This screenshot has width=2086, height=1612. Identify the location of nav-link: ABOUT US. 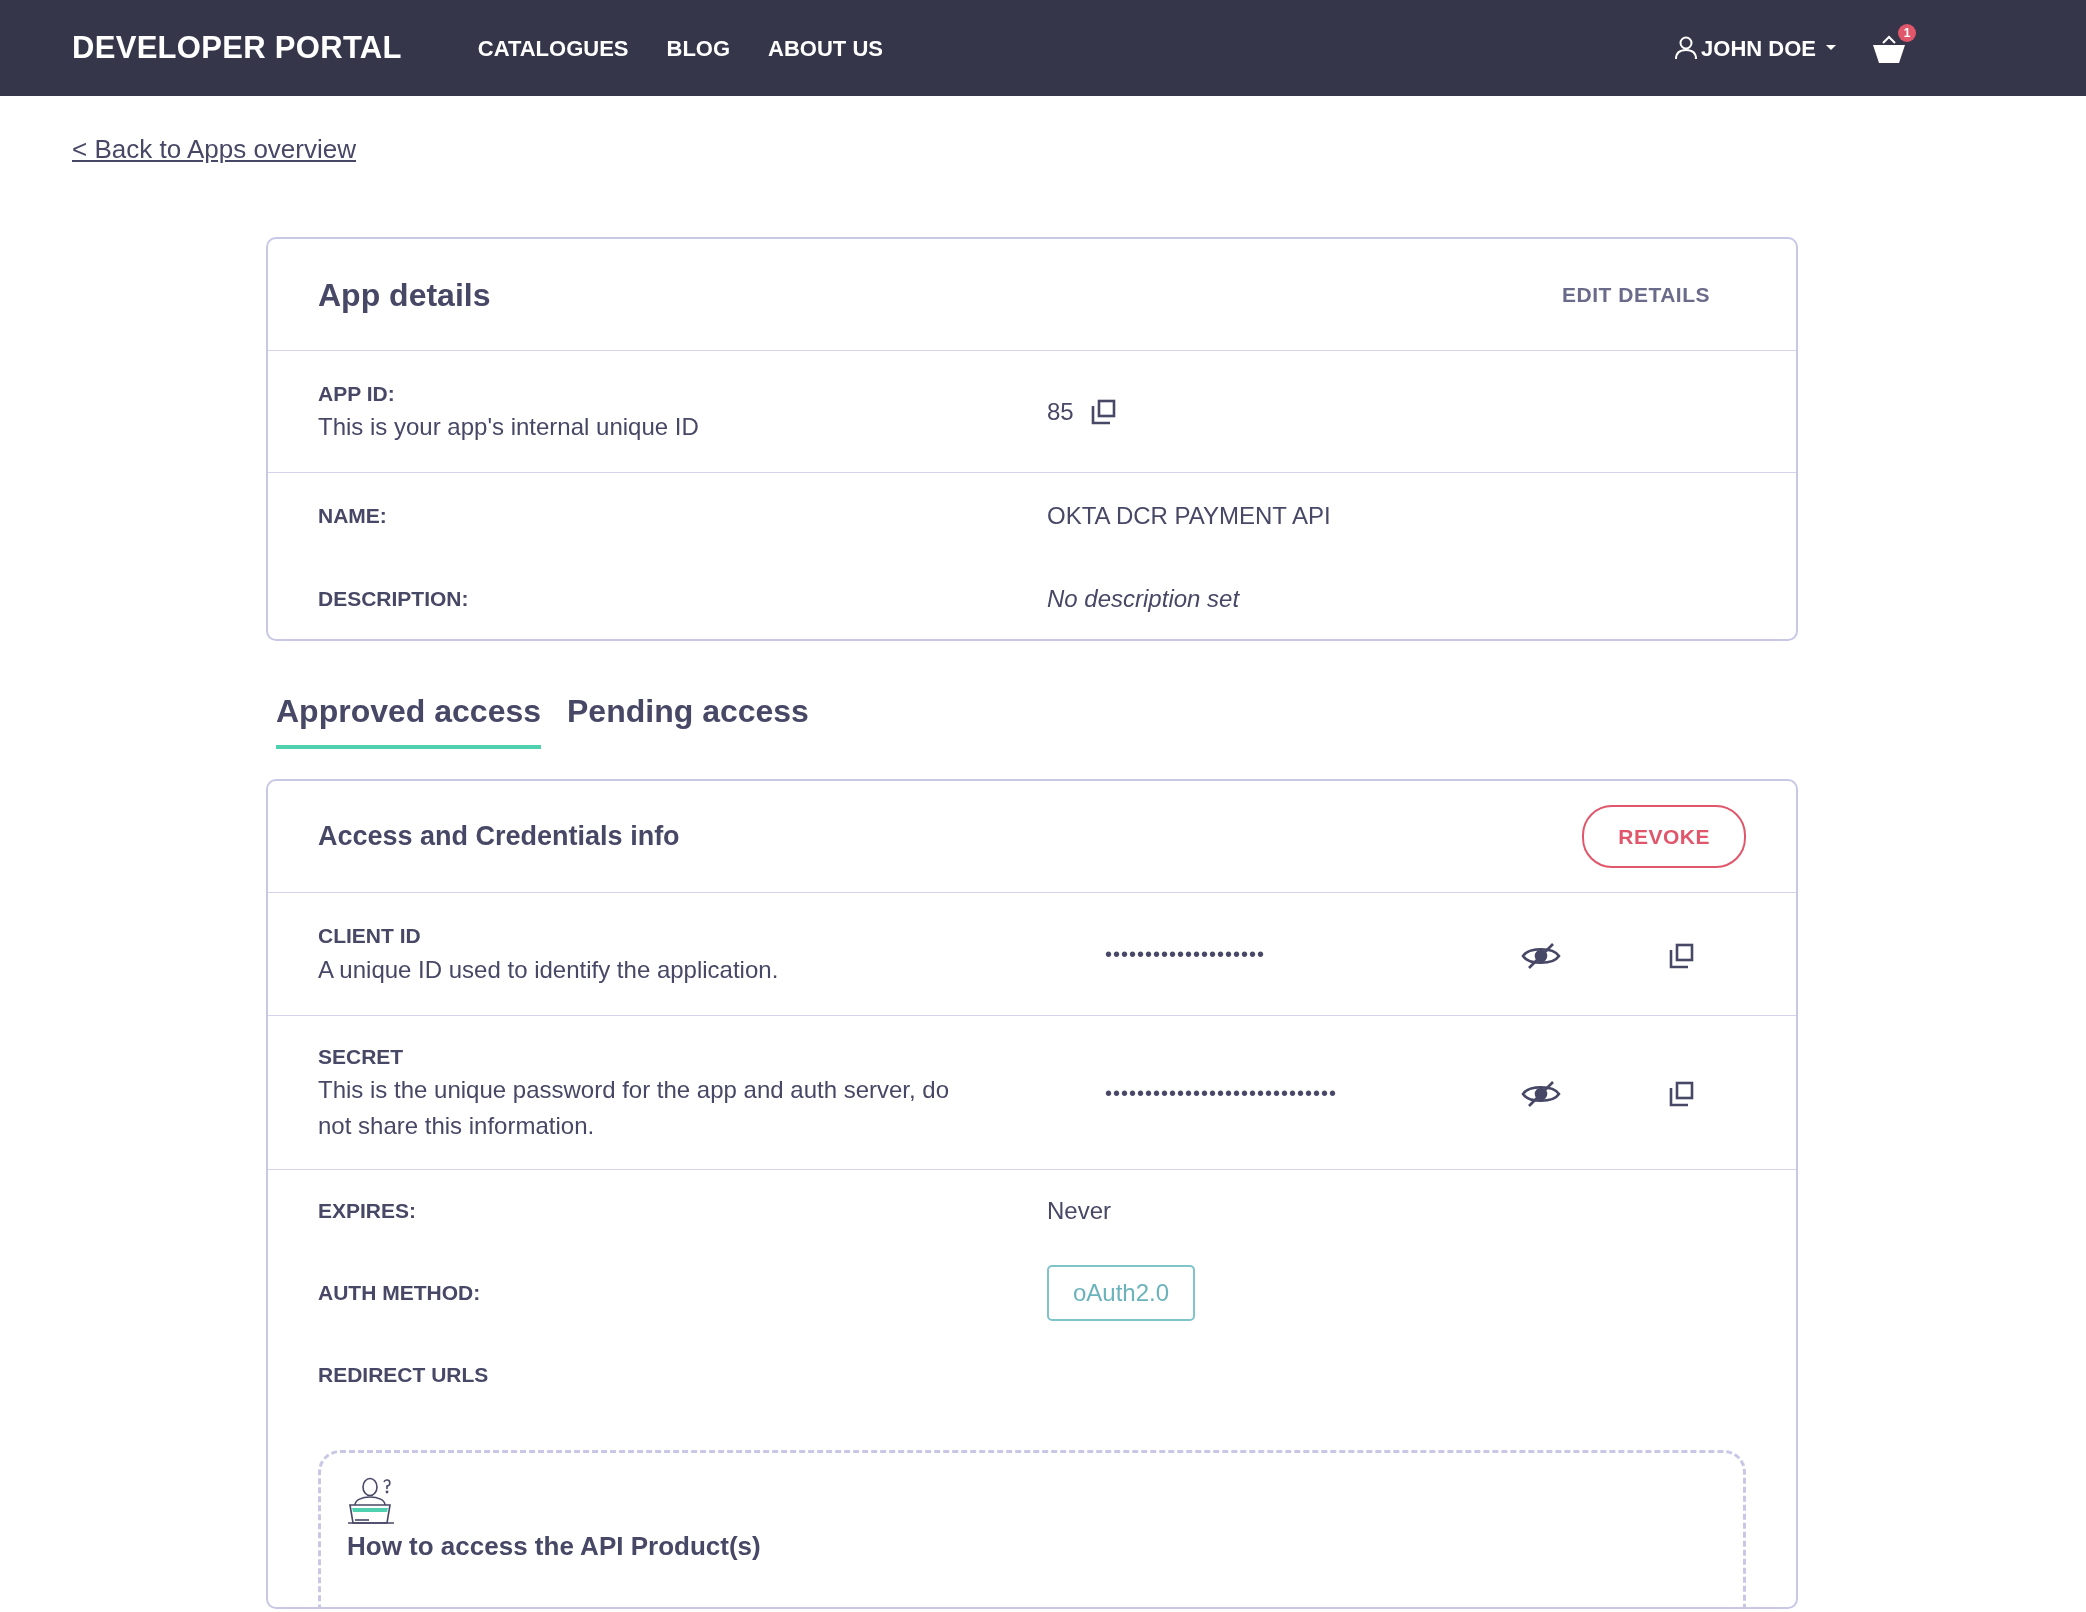
(825, 48).